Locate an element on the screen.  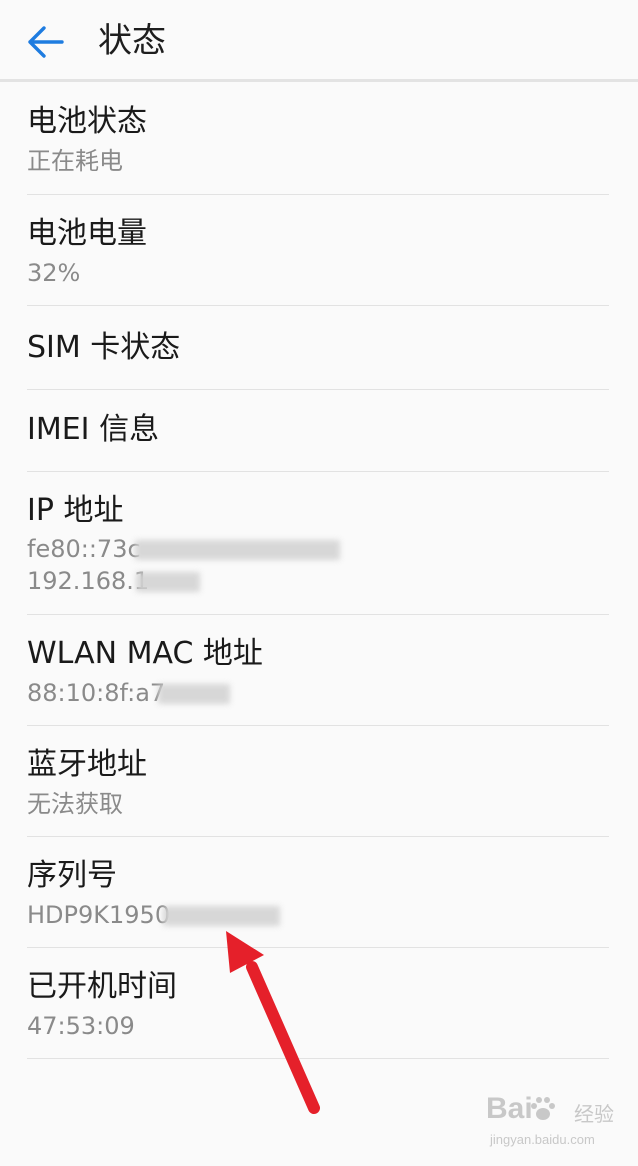
list-item-value: HDP9K1950 is located at coordinates (99, 915).